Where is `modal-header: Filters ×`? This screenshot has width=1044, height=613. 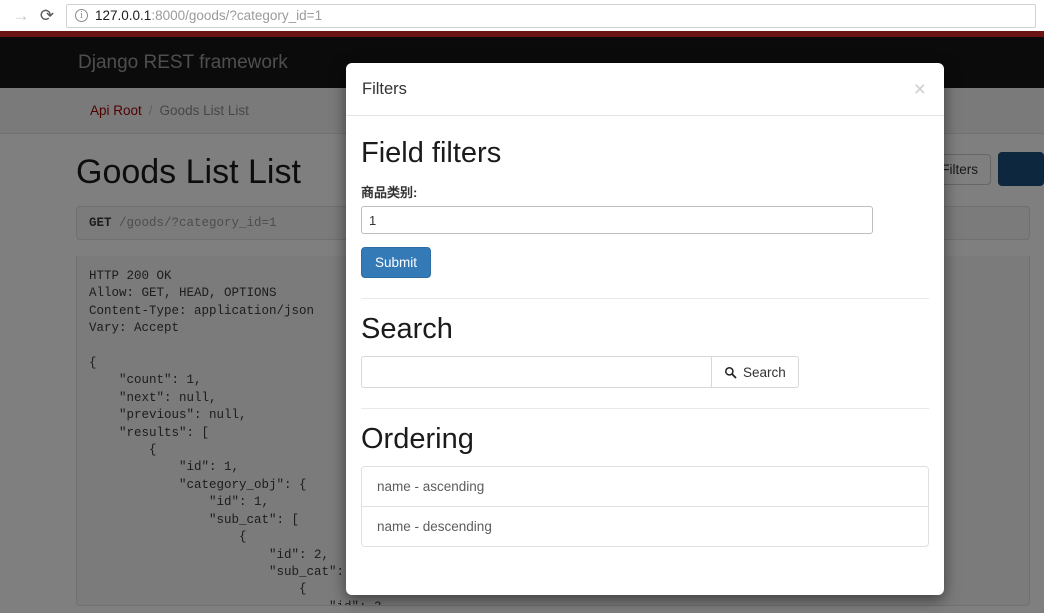
modal-header: Filters × is located at coordinates (645, 89).